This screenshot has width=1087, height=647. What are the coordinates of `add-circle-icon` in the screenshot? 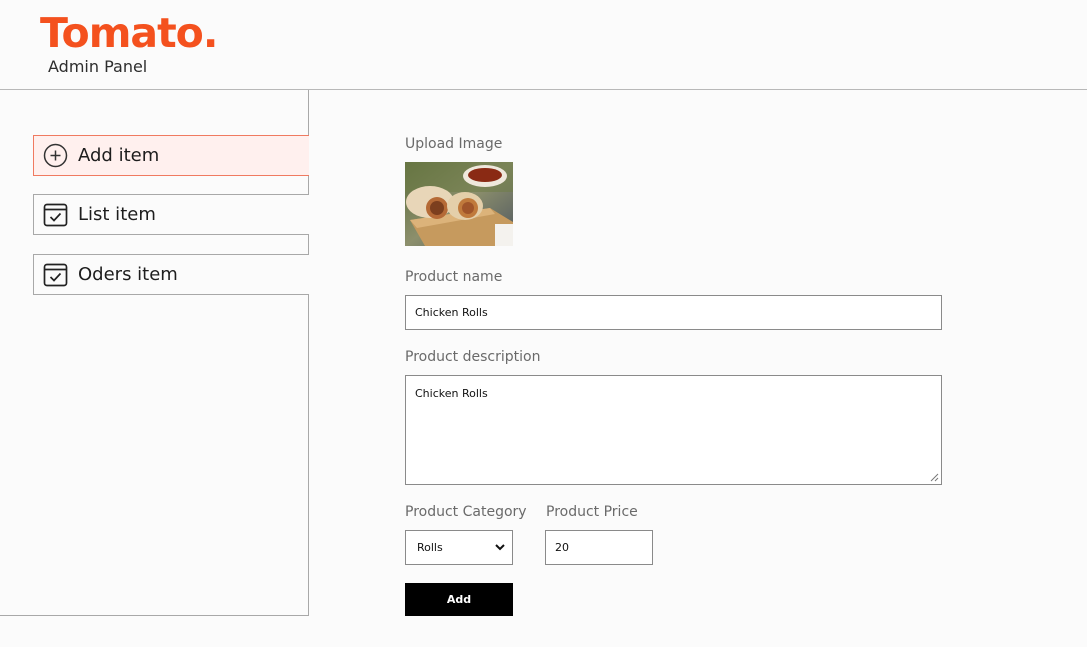 It's located at (55, 155).